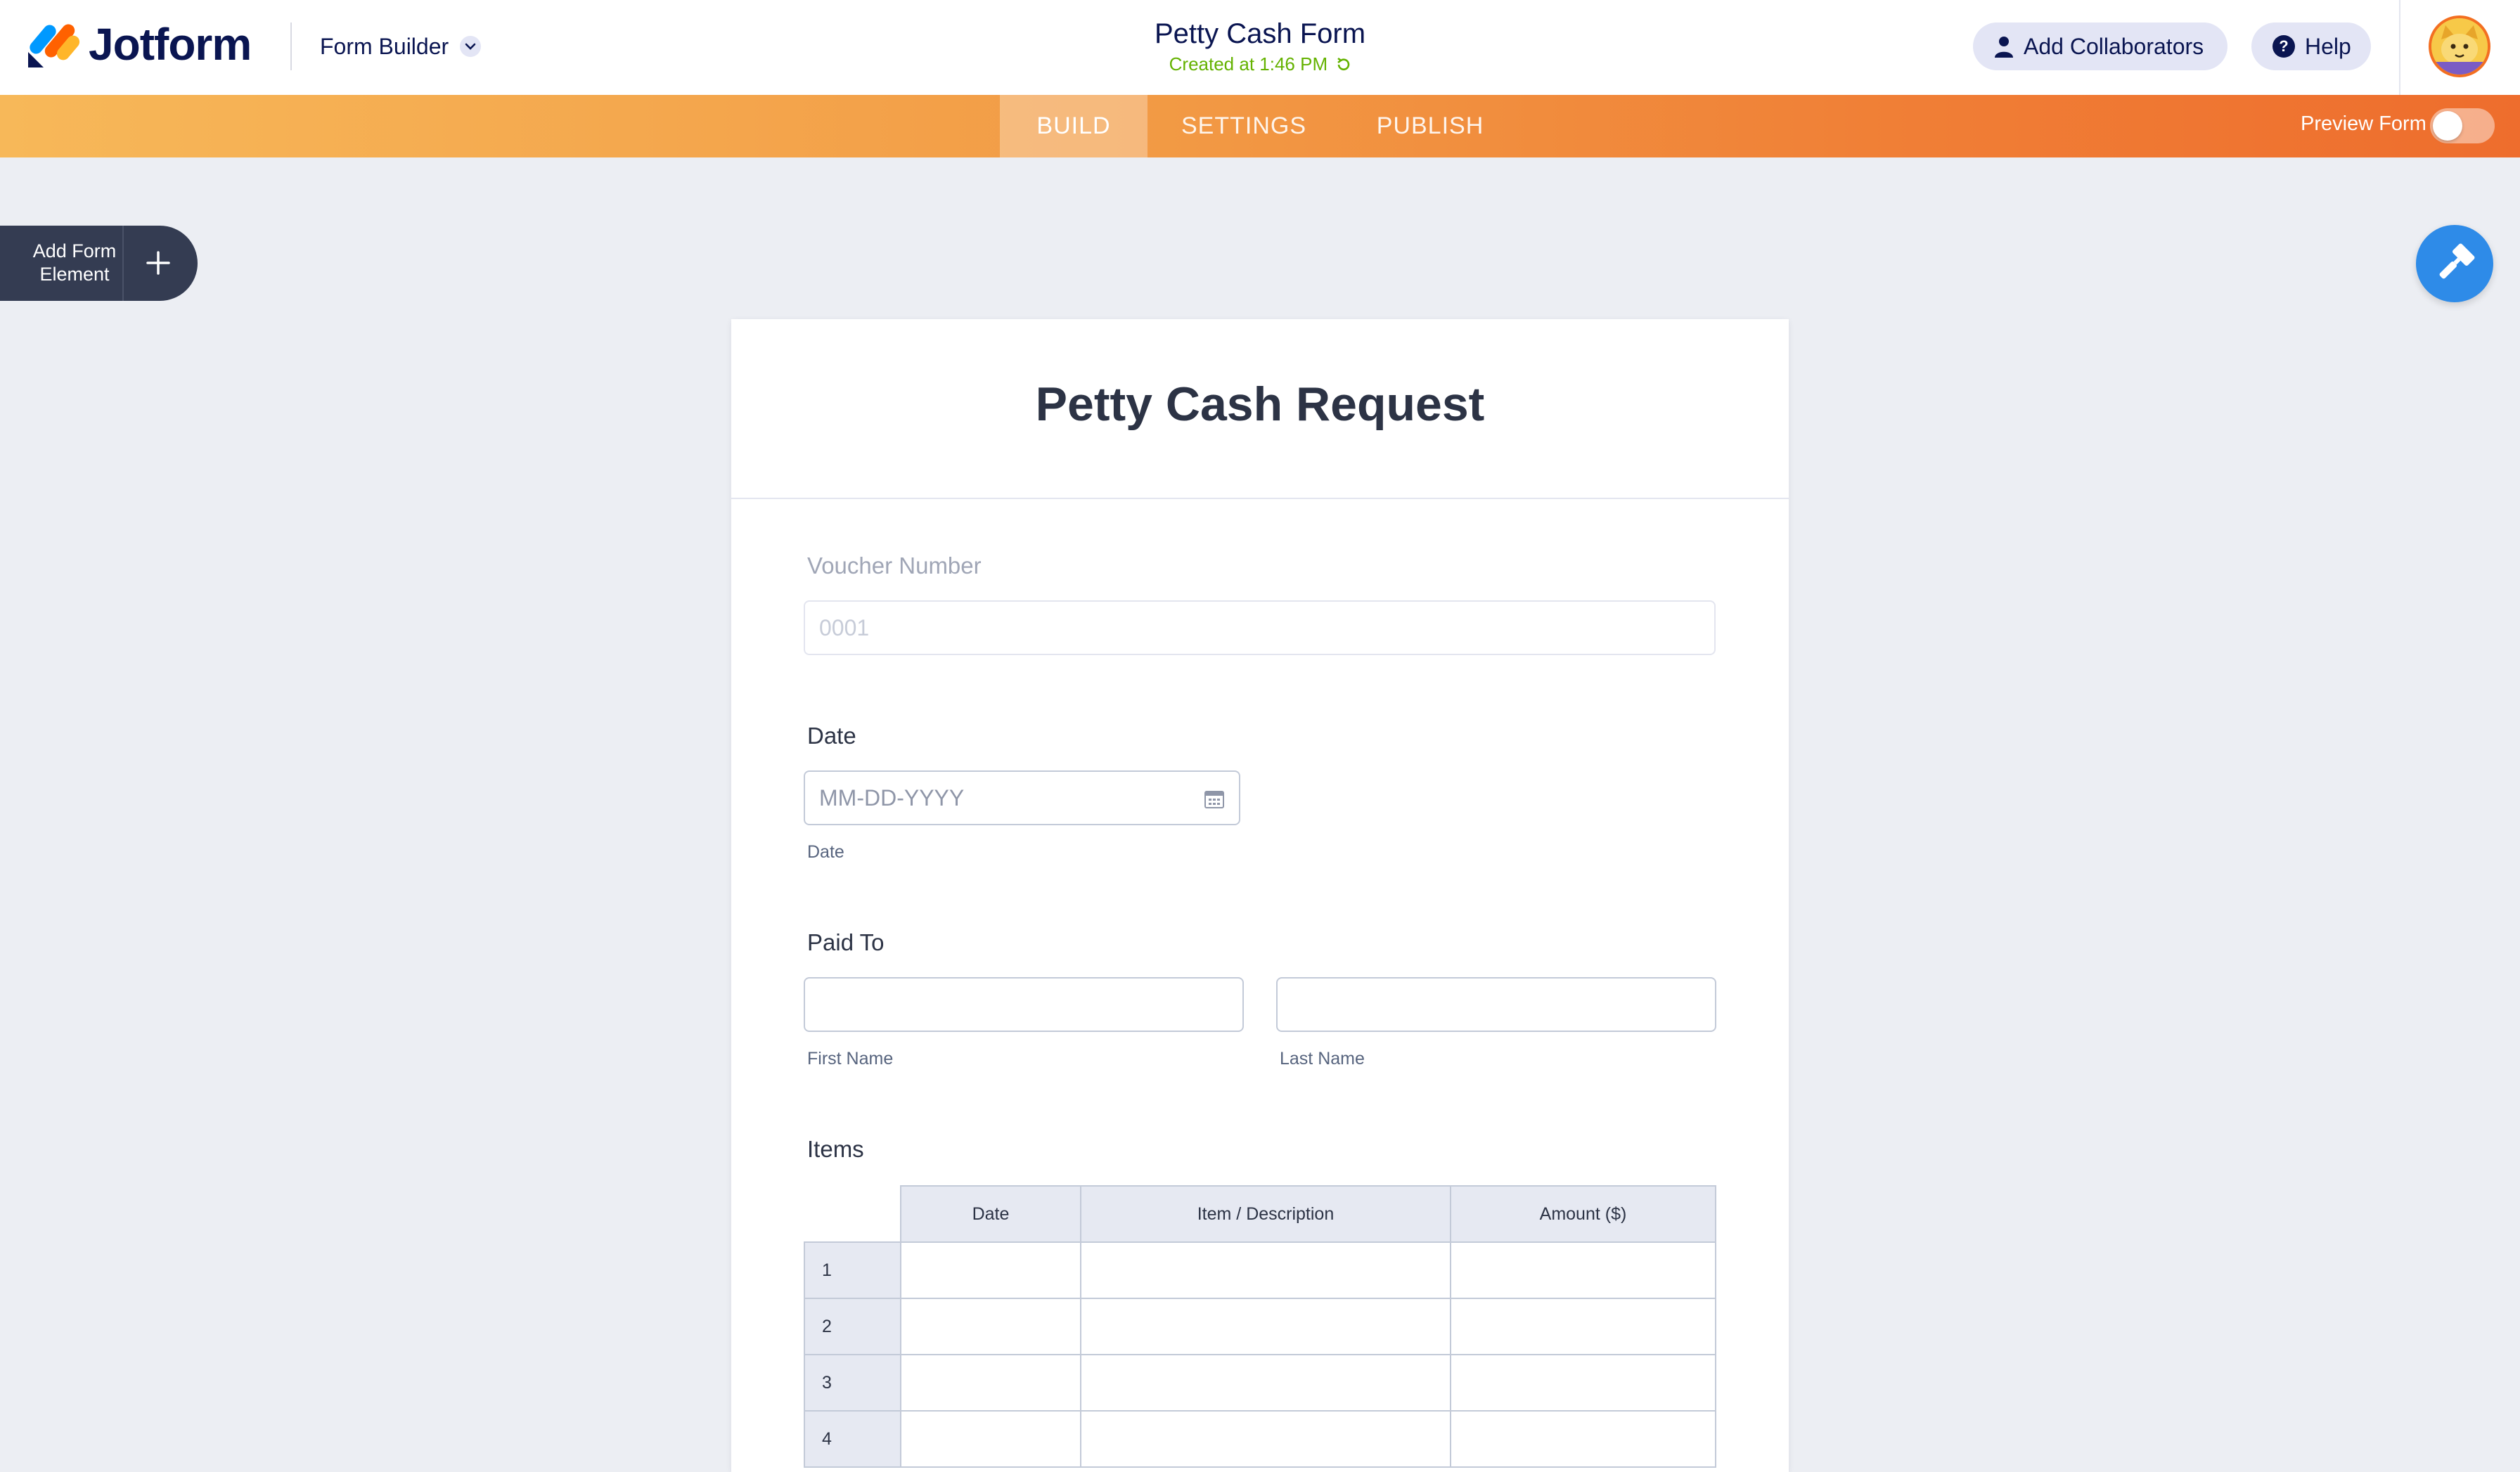  I want to click on add-form-element-button: Add Form Element, so click(99, 263).